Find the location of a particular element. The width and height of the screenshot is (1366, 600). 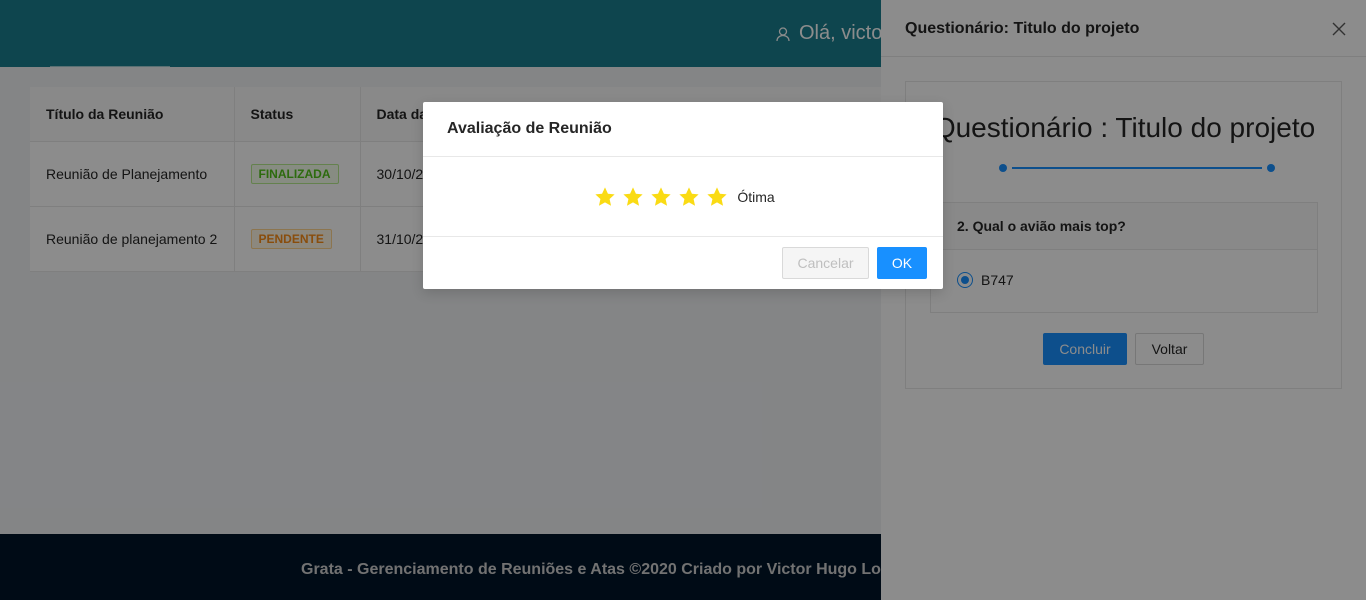

star-rating is located at coordinates (661, 197).